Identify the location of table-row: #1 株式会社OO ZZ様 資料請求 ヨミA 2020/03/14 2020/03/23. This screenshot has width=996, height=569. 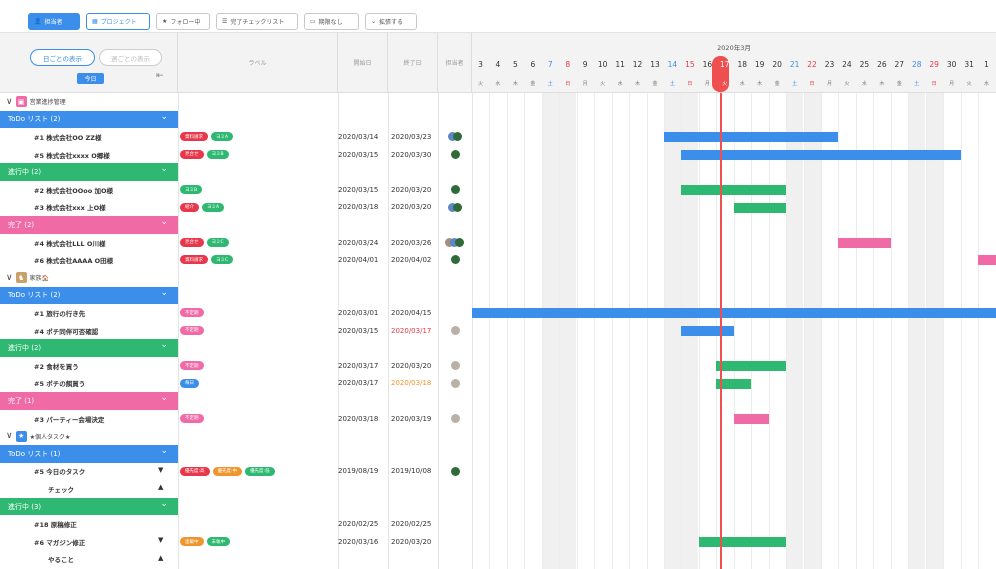
(236, 137).